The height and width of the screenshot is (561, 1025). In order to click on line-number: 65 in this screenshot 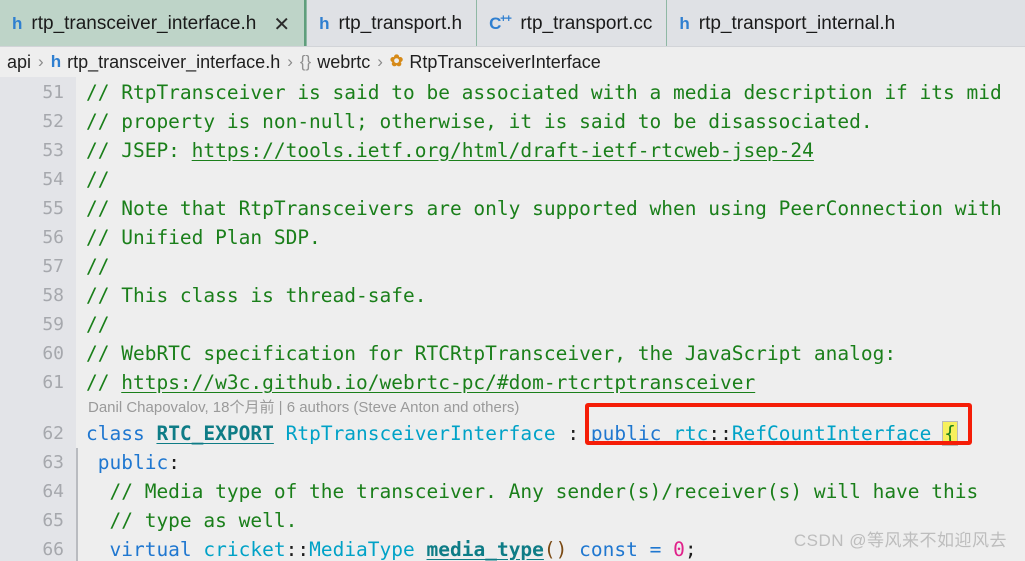, I will do `click(53, 520)`.